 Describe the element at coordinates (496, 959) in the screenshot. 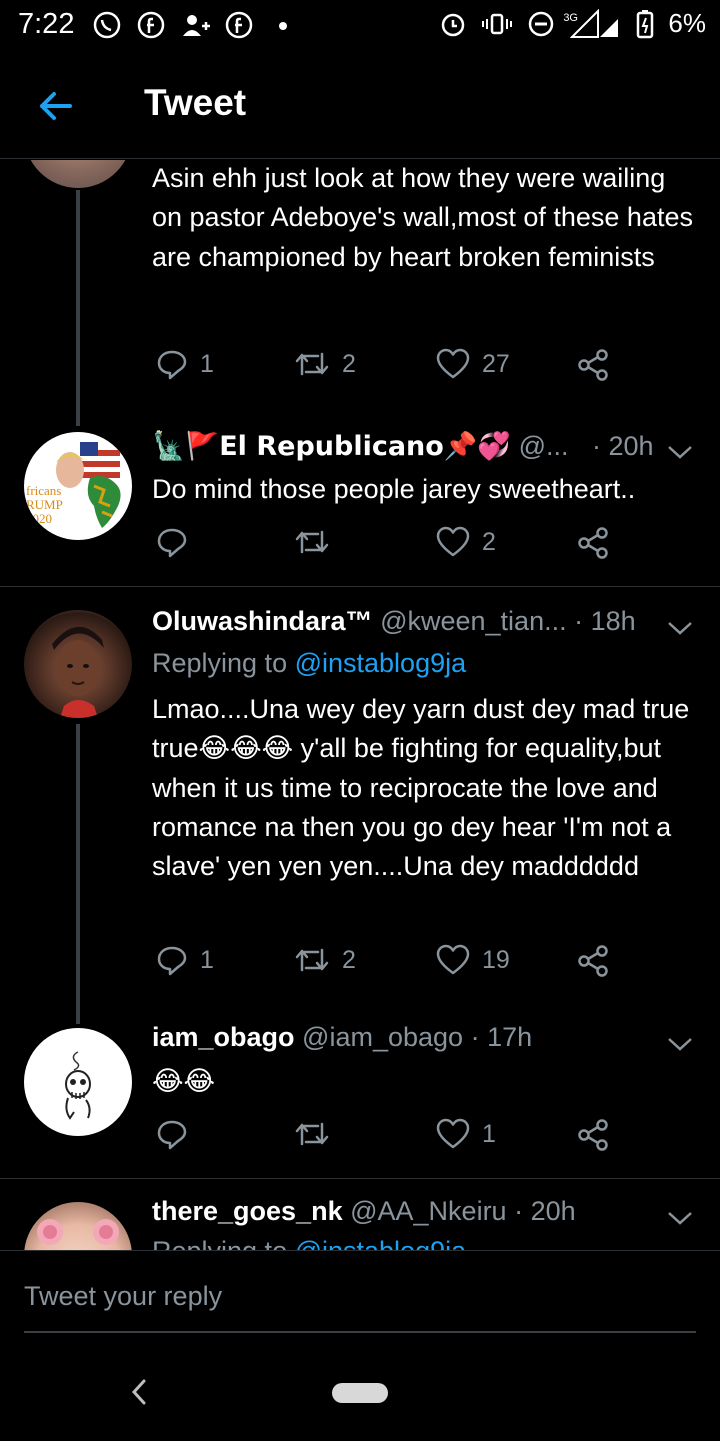

I see `like-count: 19` at that location.